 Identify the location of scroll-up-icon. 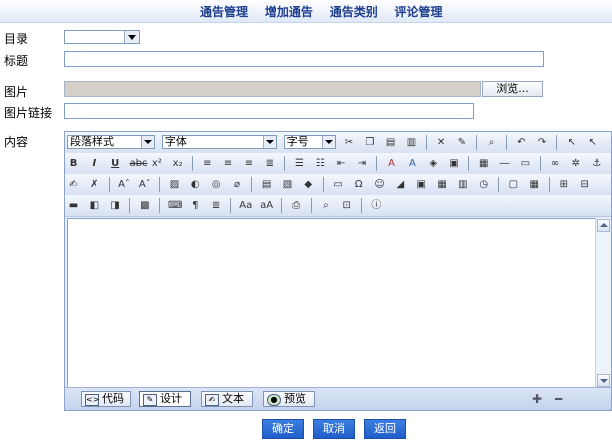
(603, 225).